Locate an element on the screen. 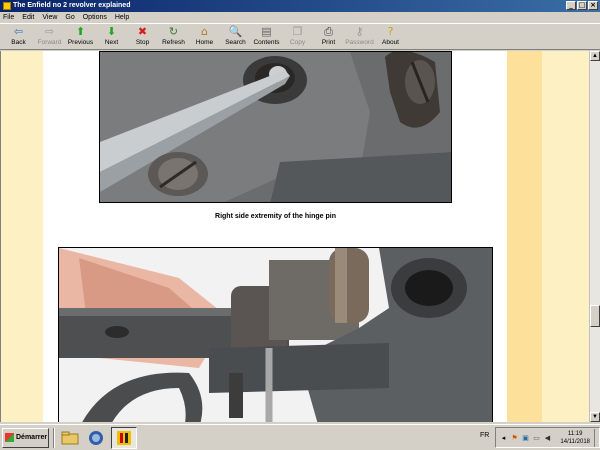 The height and width of the screenshot is (450, 600). thunderbird-icon is located at coordinates (96, 438).